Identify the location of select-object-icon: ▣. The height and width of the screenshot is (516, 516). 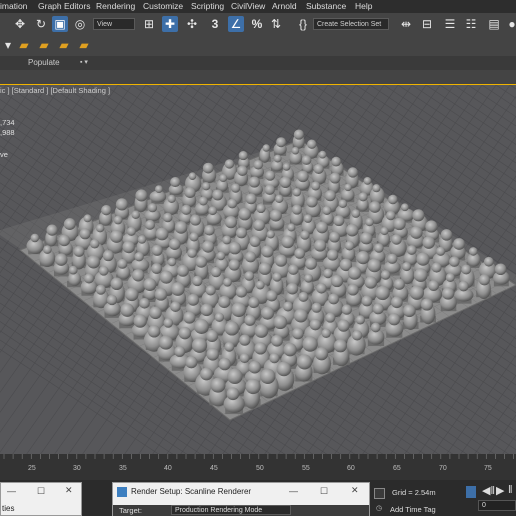
(60, 24).